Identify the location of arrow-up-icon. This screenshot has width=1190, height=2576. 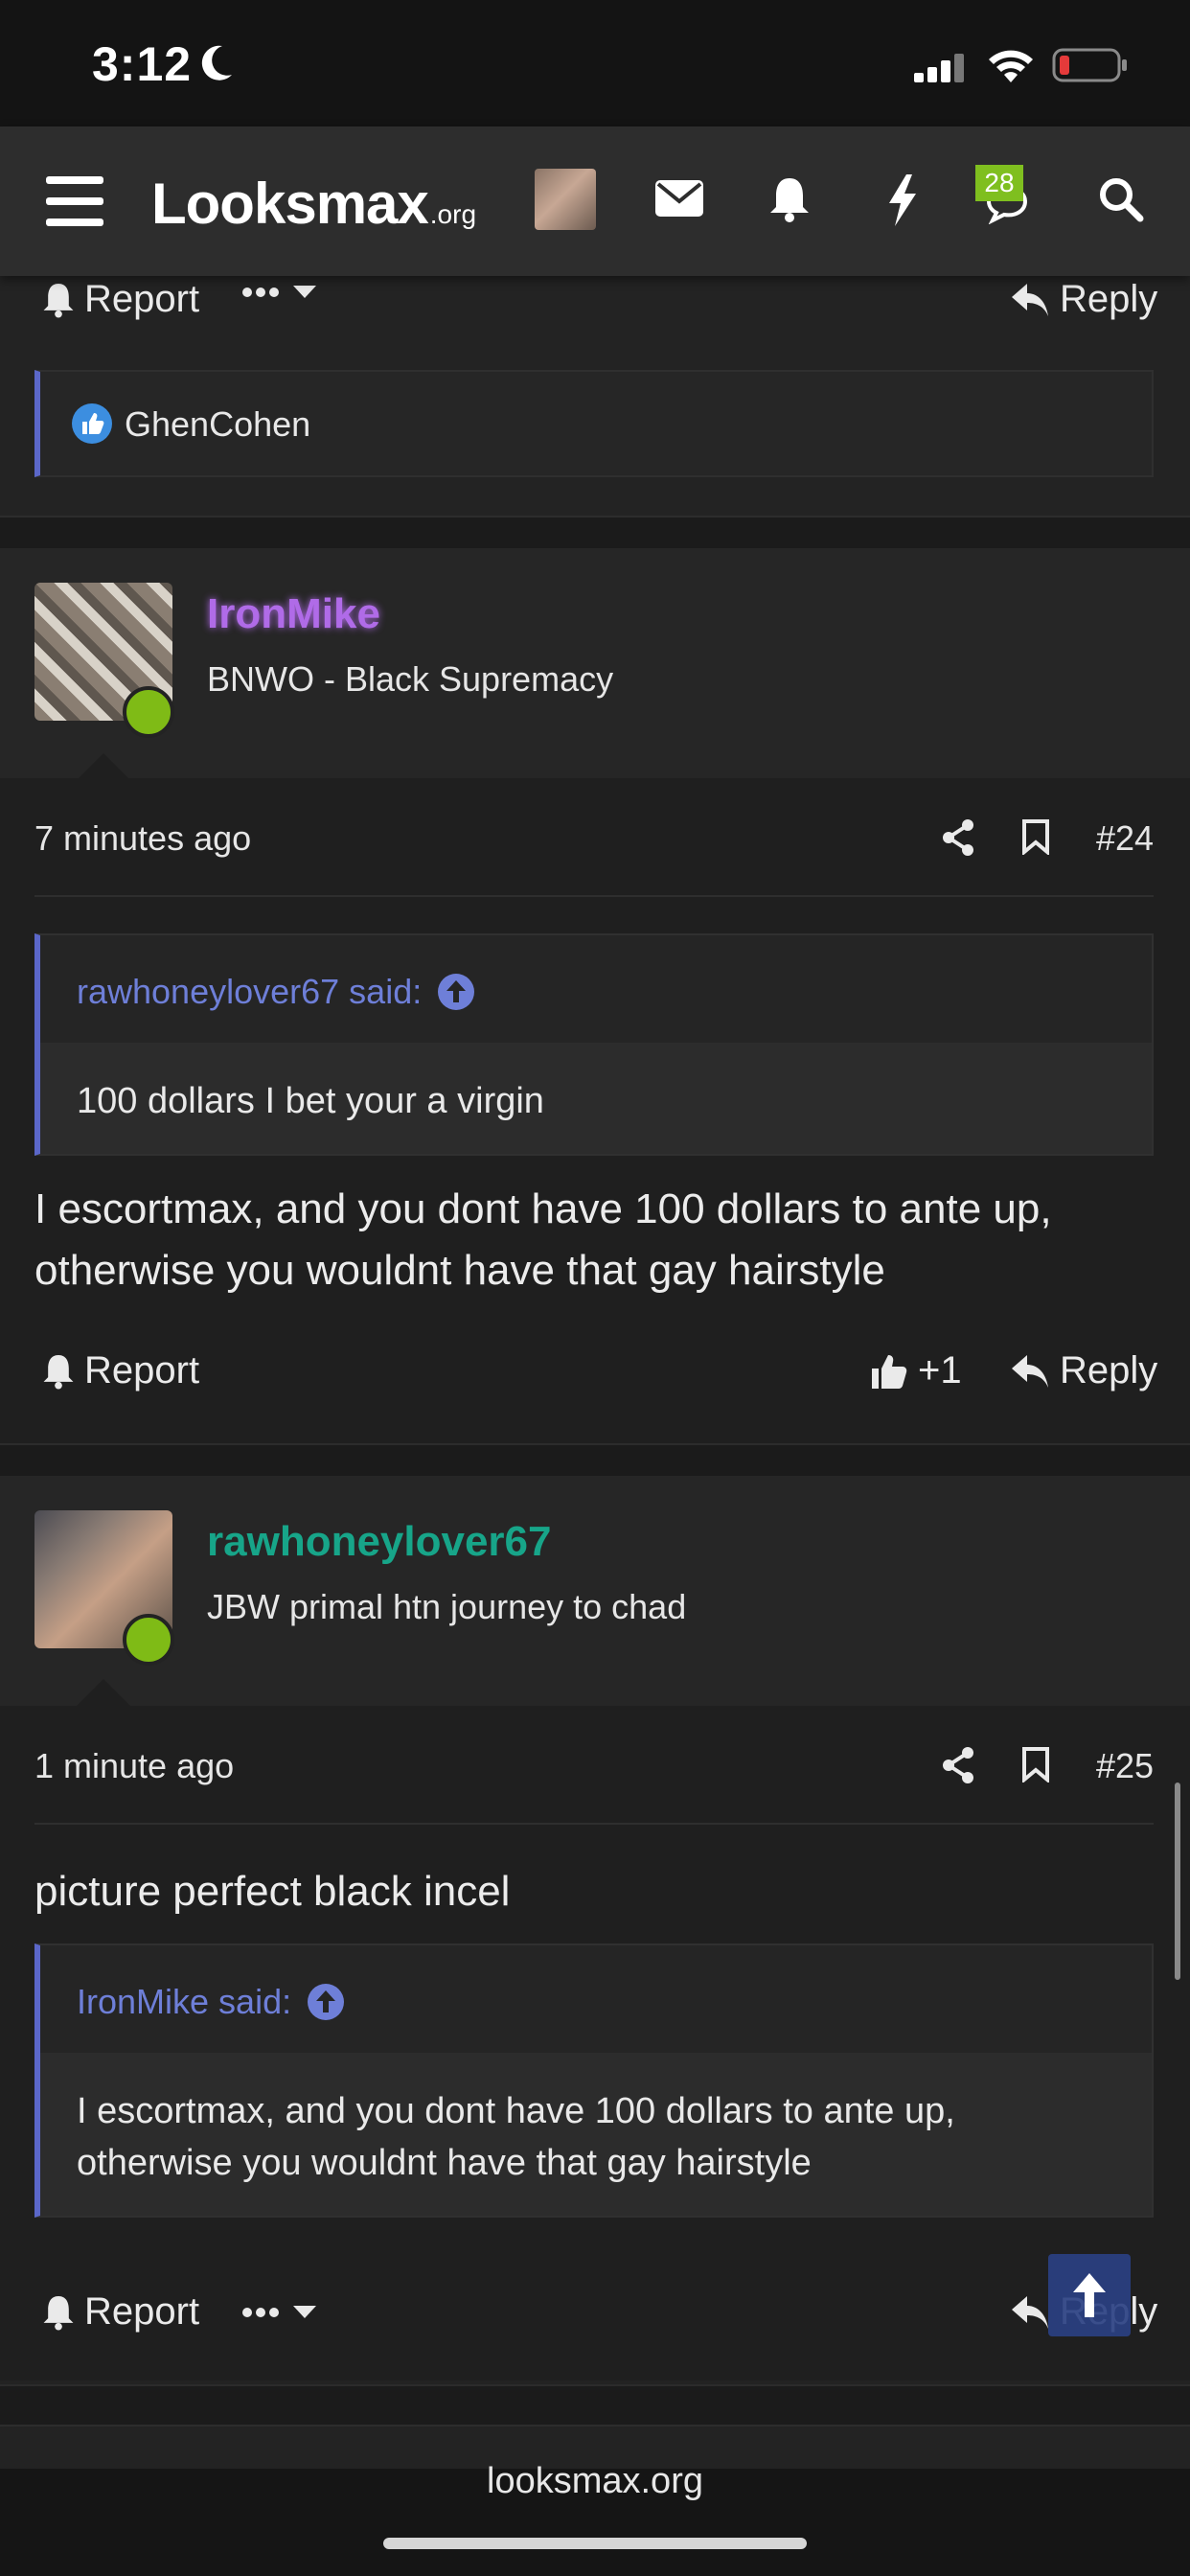
(1090, 2295).